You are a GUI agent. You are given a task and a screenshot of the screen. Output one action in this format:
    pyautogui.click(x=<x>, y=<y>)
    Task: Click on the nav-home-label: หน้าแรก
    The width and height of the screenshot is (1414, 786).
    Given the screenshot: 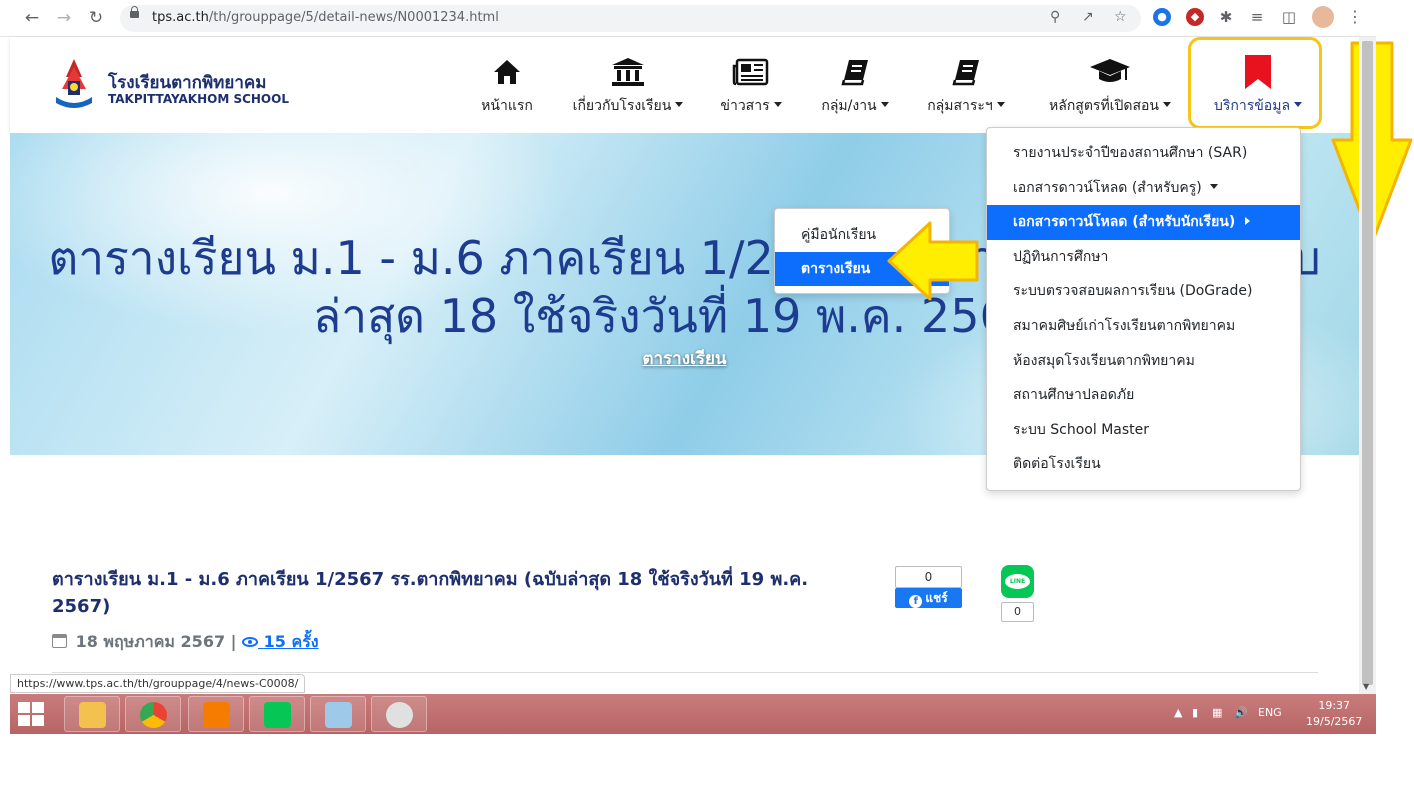 What is the action you would take?
    pyautogui.click(x=507, y=106)
    